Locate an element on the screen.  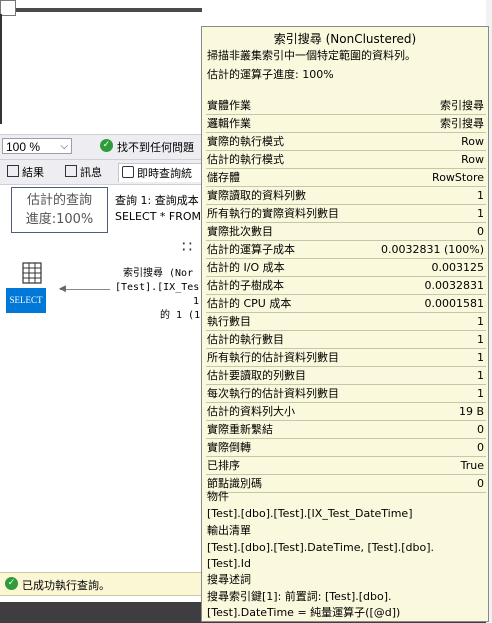
live-stats-icon is located at coordinates (128, 172).